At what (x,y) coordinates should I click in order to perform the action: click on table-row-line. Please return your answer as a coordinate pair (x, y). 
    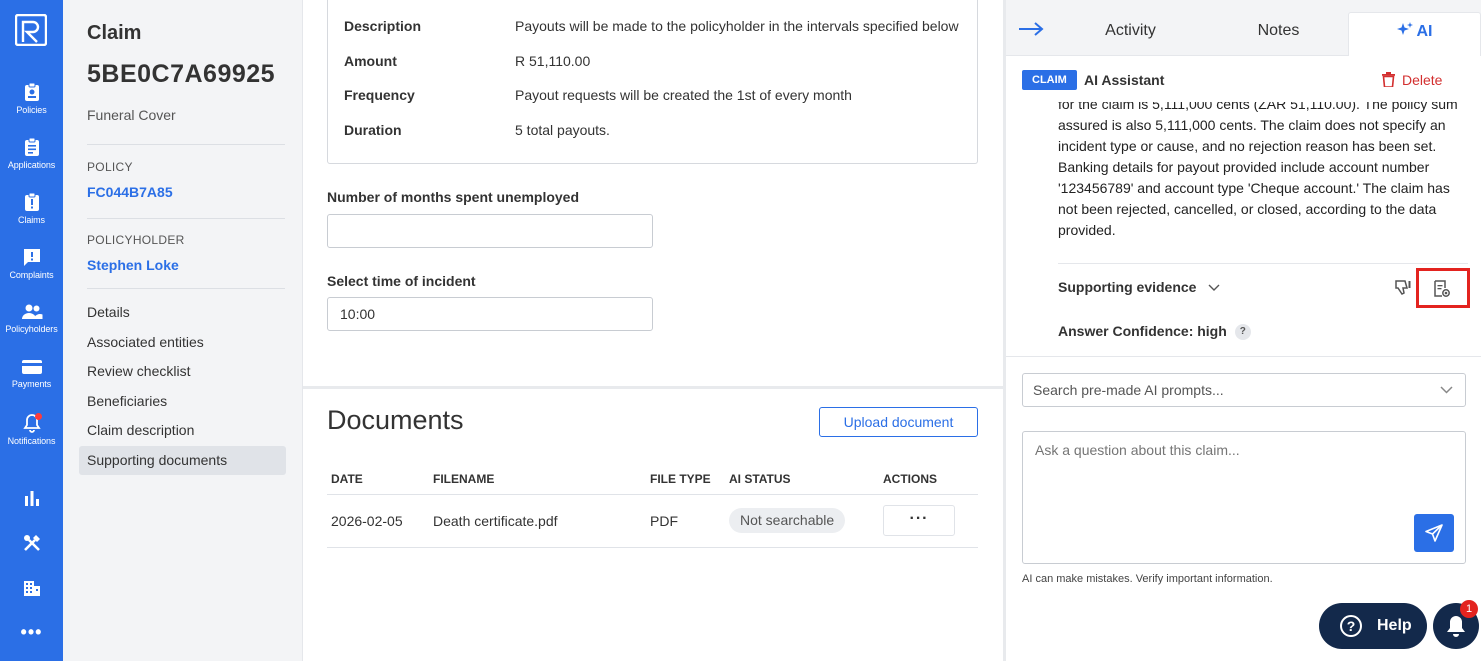
    Looking at the image, I should click on (652, 547).